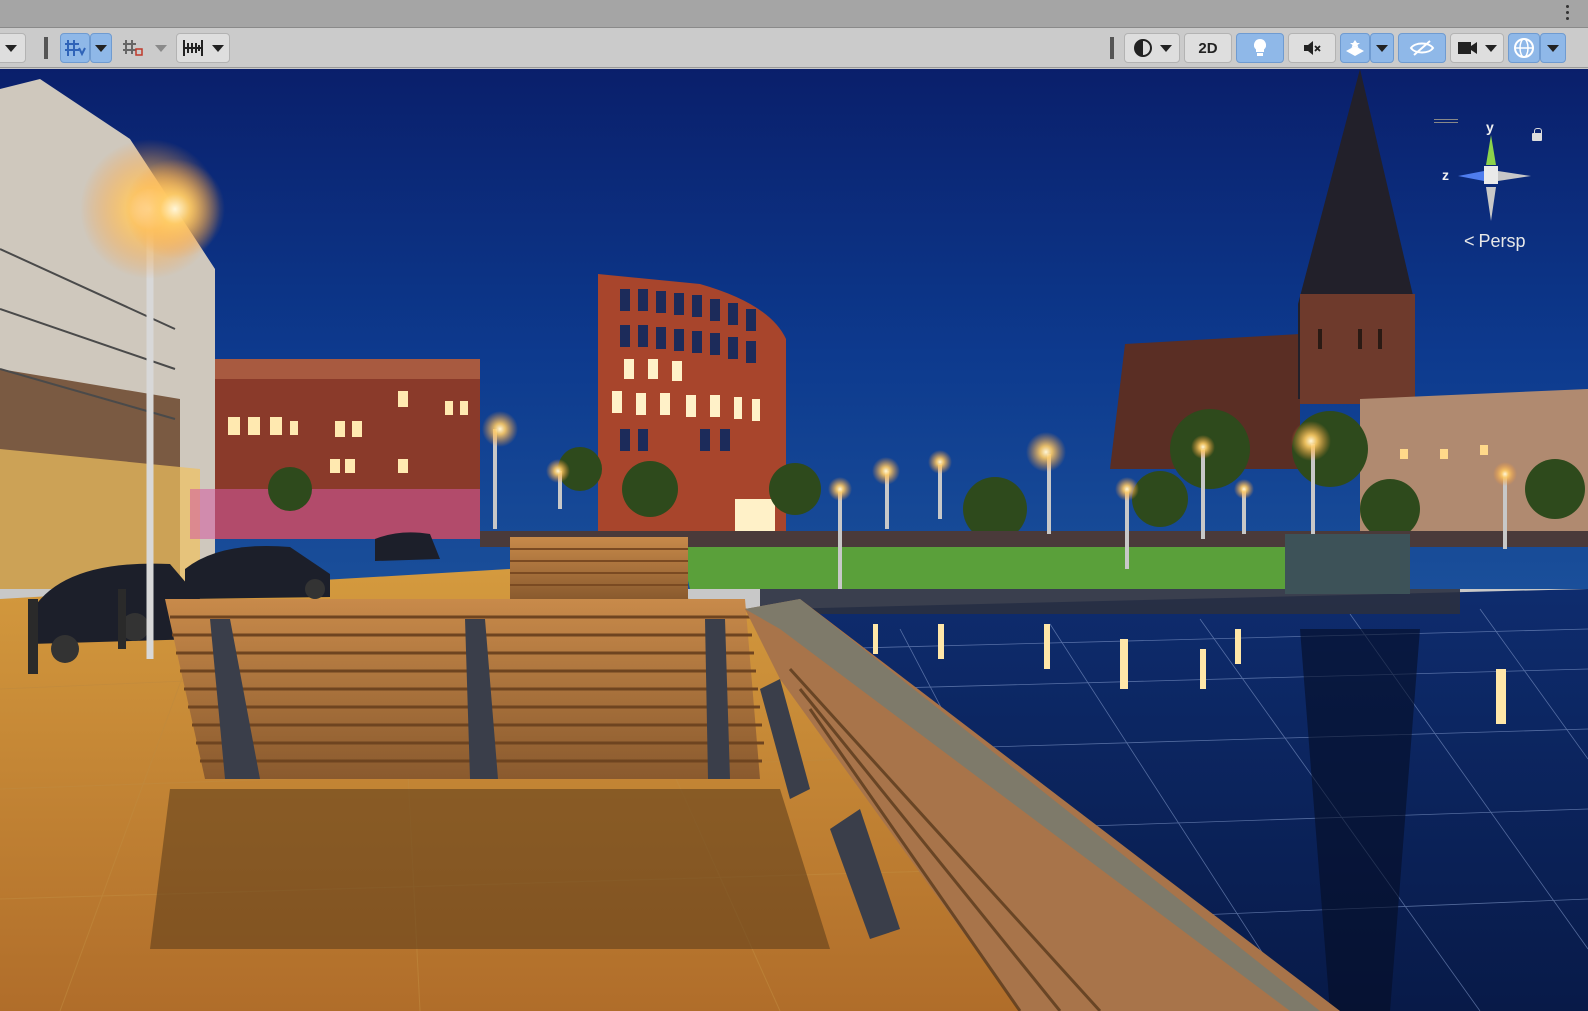  Describe the element at coordinates (1493, 195) in the screenshot. I see `orientation-gizmo: y z < Persp` at that location.